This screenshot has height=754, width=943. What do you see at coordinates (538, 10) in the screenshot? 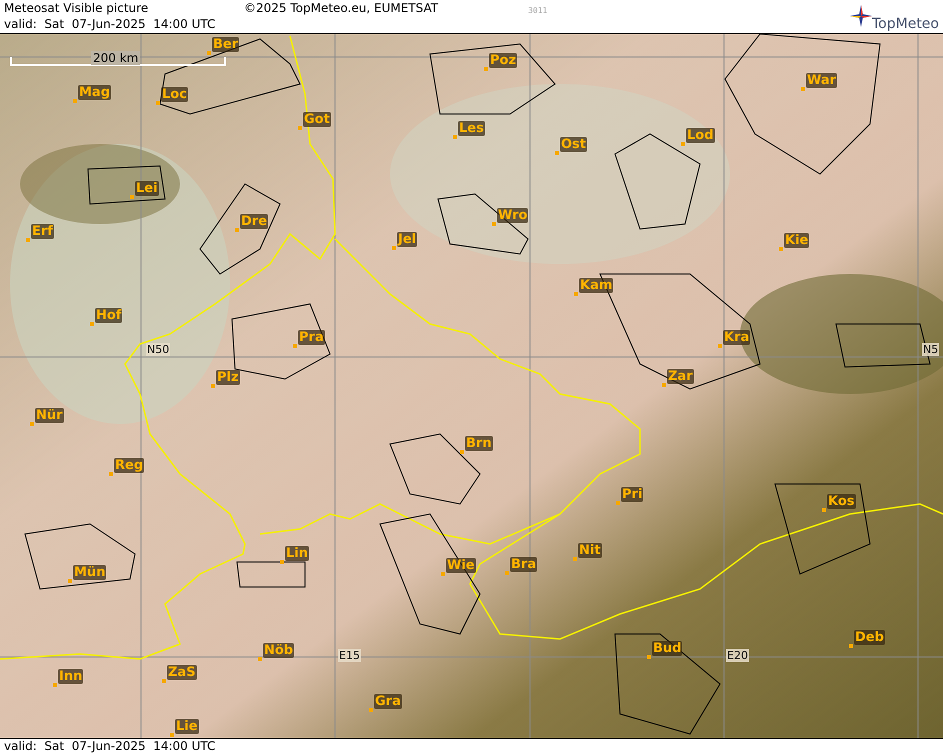
I see `image-code: 3011` at bounding box center [538, 10].